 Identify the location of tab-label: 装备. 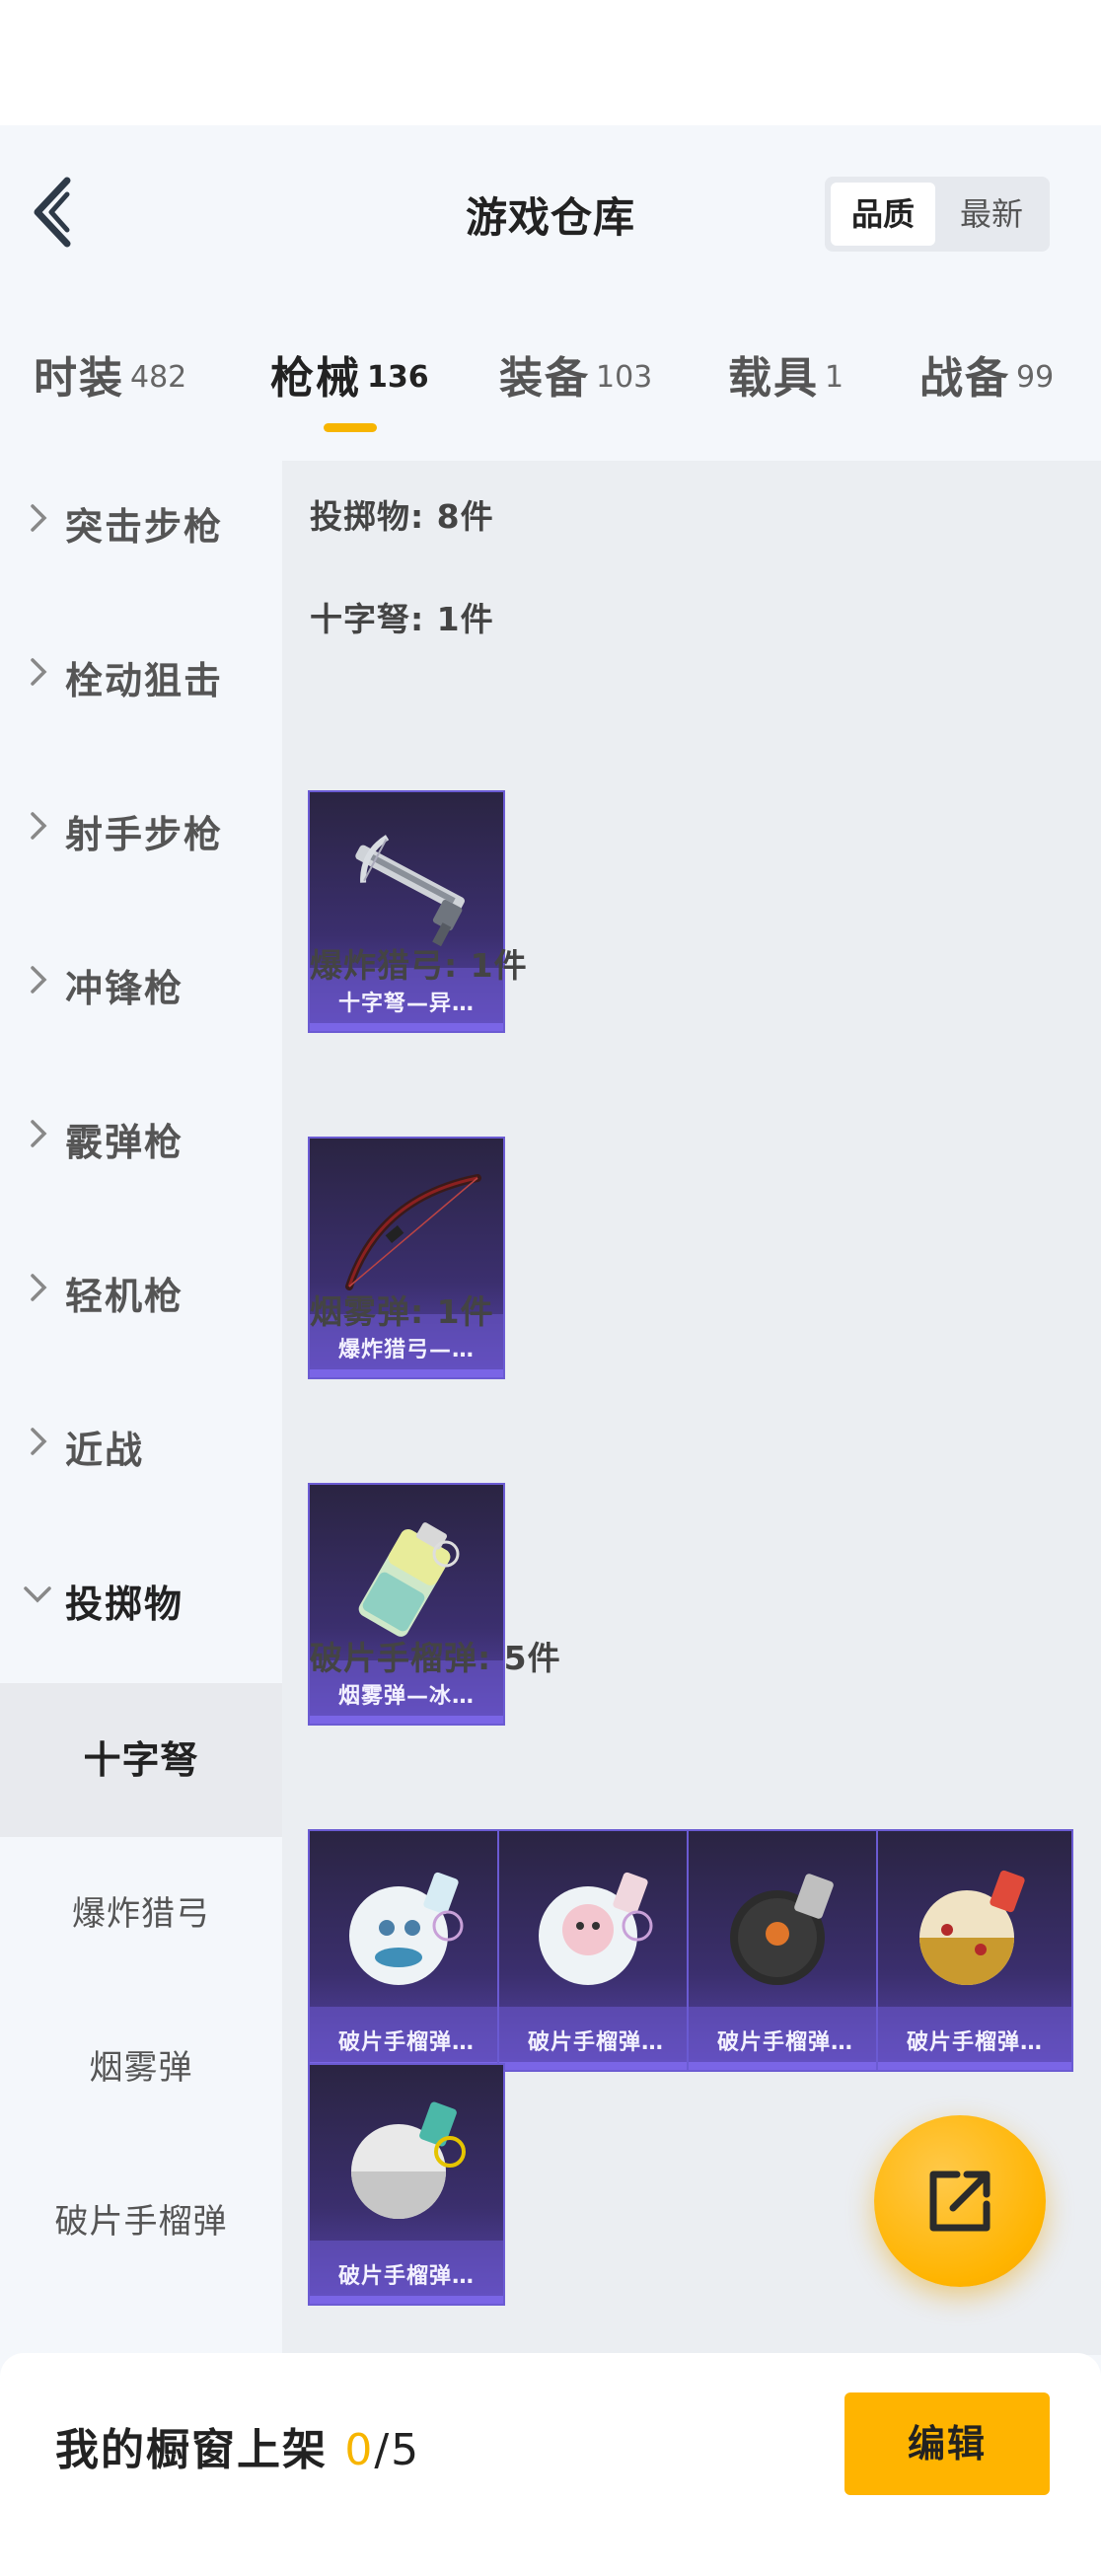
(545, 378).